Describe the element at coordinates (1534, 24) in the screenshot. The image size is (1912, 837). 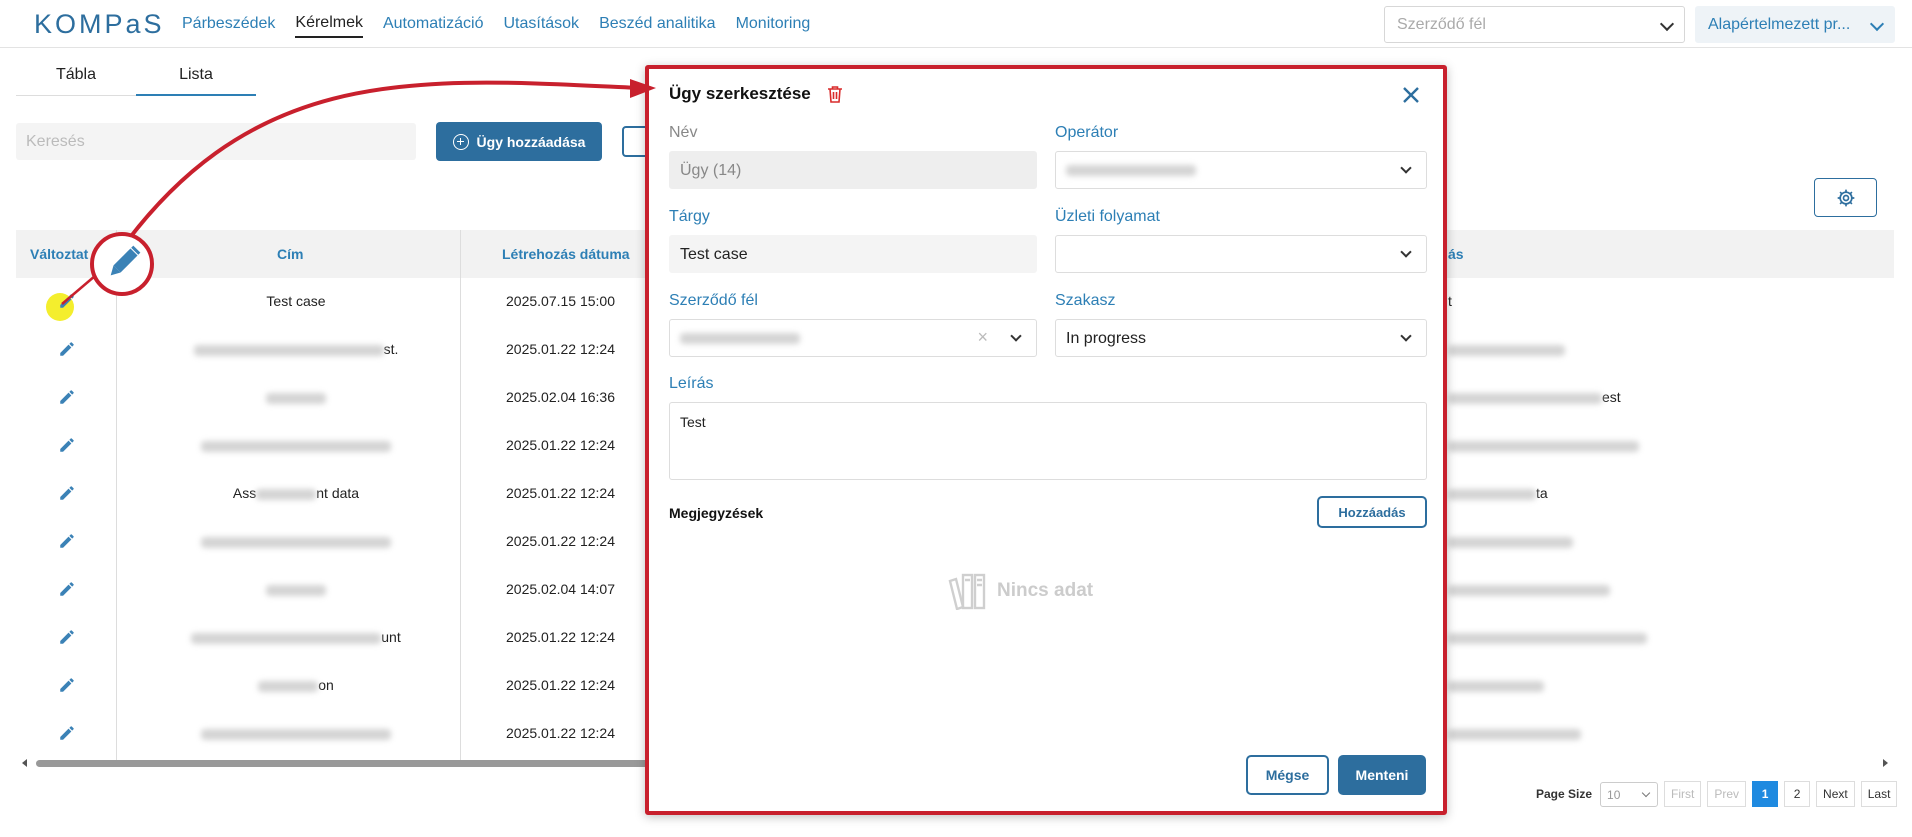
I see `contract-party-select: Szerződő fél` at that location.